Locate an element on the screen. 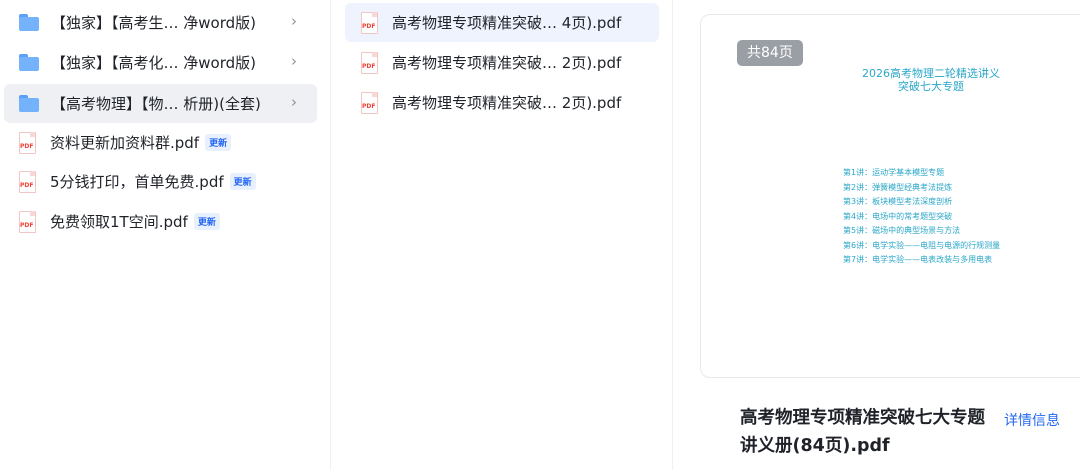  toc-item: 第3讲：板块模型考法深度剖析 is located at coordinates (898, 201).